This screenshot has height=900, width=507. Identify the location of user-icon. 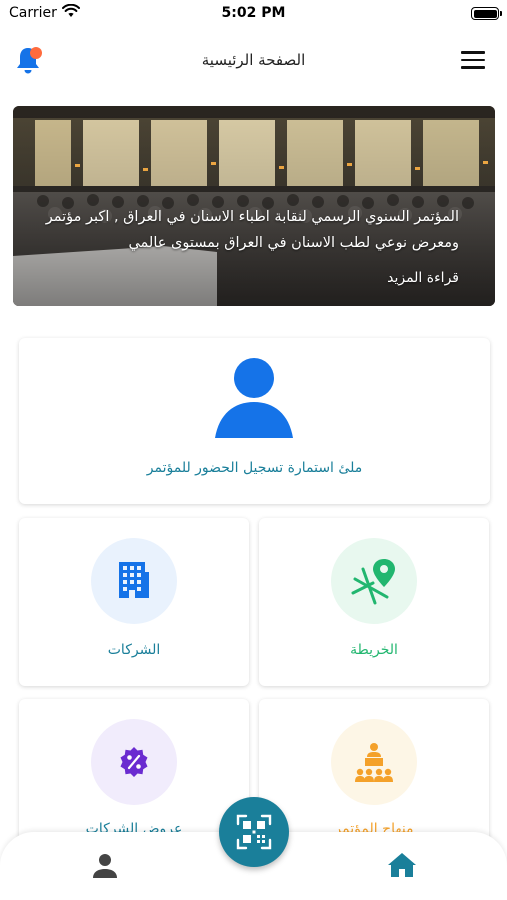
(254, 398).